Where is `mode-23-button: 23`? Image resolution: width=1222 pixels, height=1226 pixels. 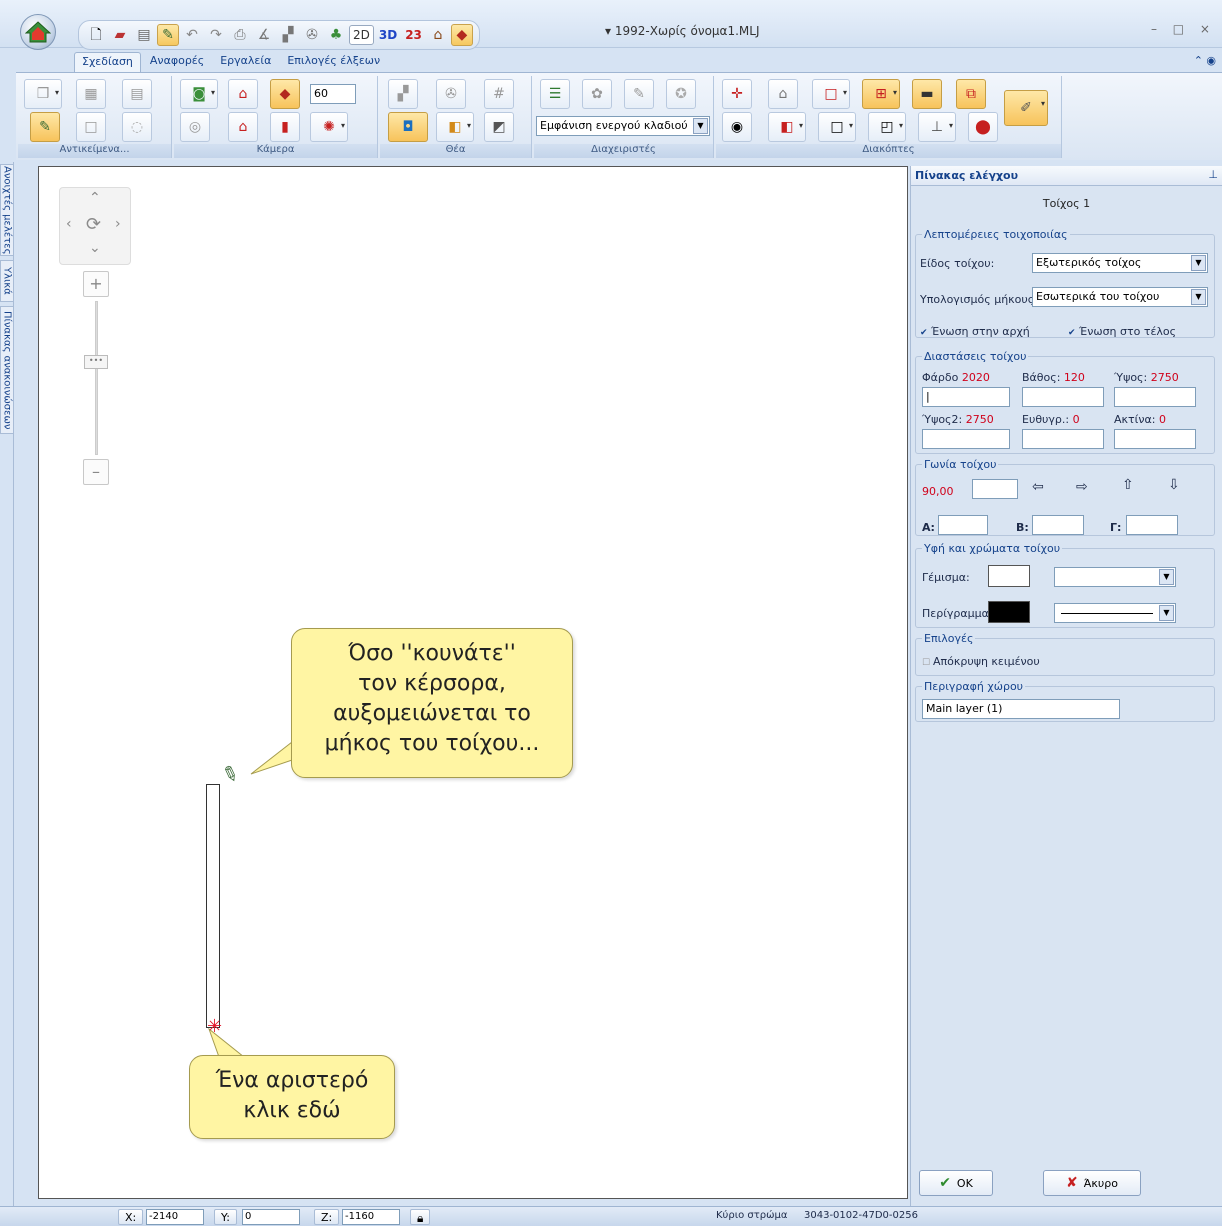
mode-23-button: 23 is located at coordinates (413, 35).